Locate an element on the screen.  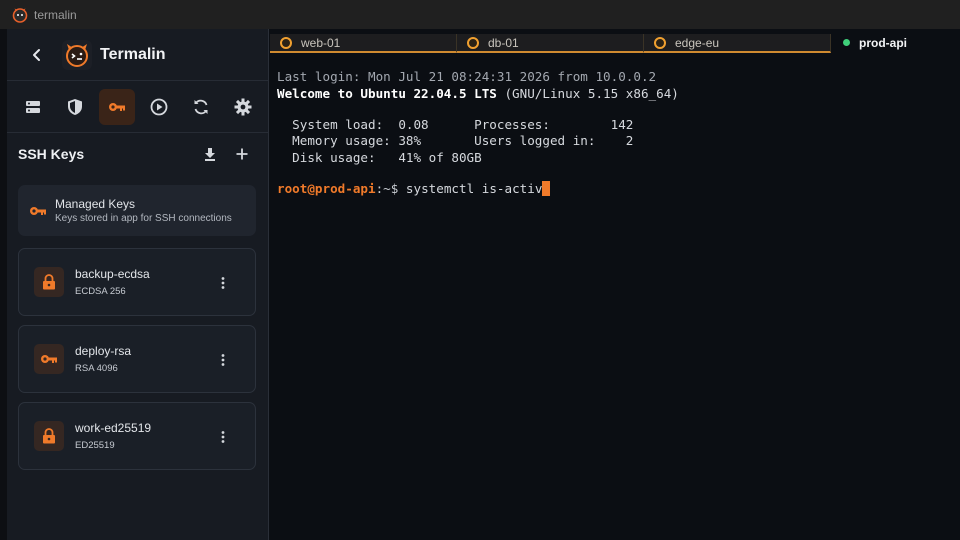
terminal-prompt-line: root@prod-api:~$ systemctl is-activ is located at coordinates (414, 189).